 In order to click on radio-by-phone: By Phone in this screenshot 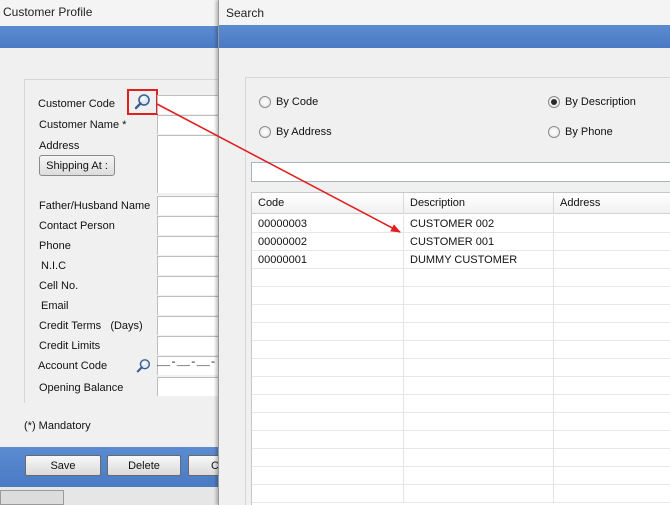, I will do `click(580, 132)`.